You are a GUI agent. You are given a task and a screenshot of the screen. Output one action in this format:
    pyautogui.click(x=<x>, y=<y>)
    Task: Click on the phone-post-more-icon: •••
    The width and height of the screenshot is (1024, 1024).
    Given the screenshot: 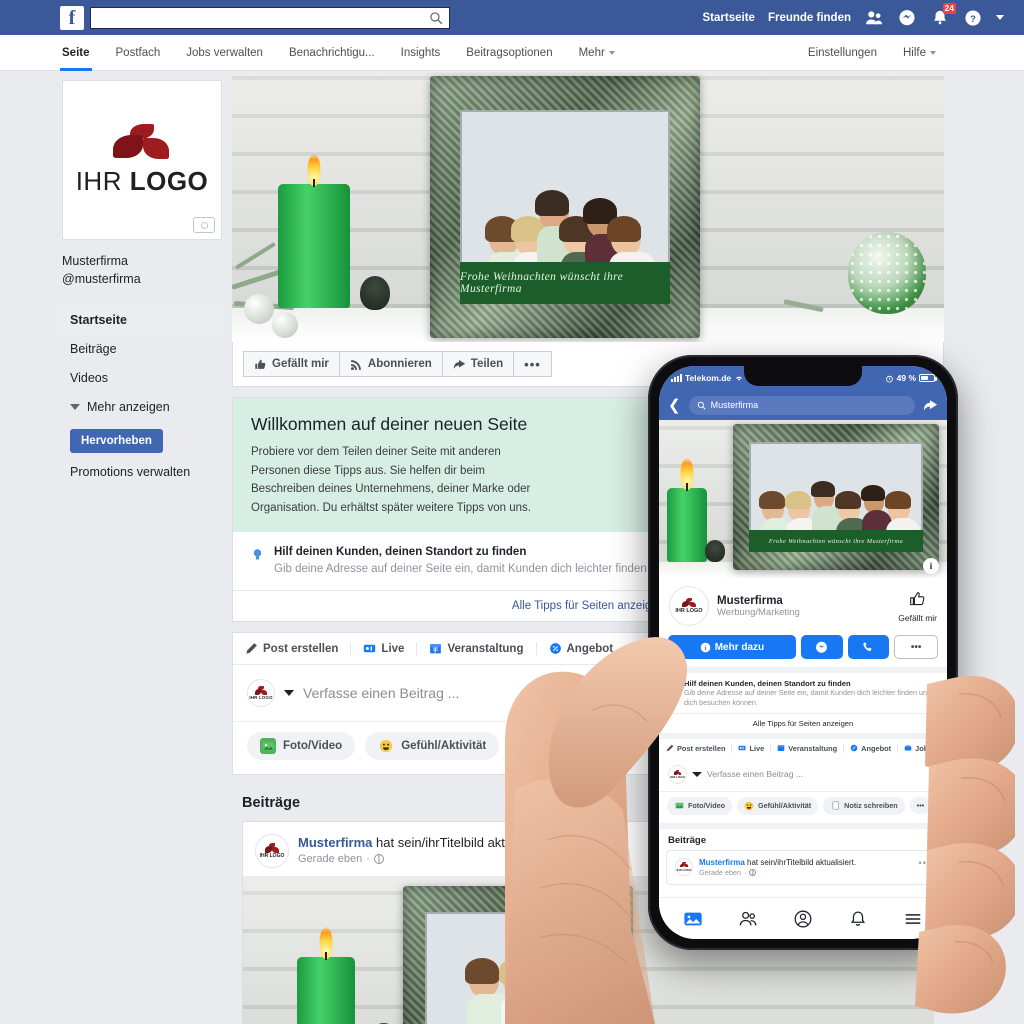 What is the action you would take?
    pyautogui.click(x=925, y=863)
    